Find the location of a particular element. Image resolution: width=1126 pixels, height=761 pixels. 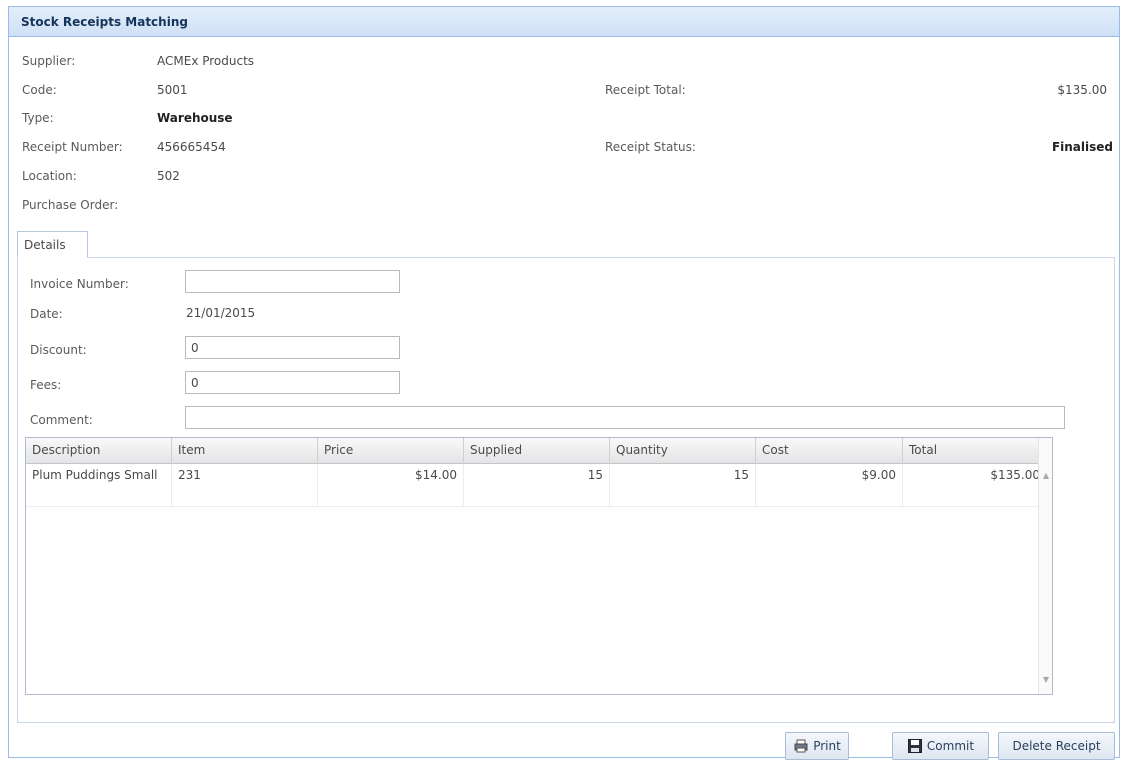

date-value: 21/01/2015 is located at coordinates (221, 313).